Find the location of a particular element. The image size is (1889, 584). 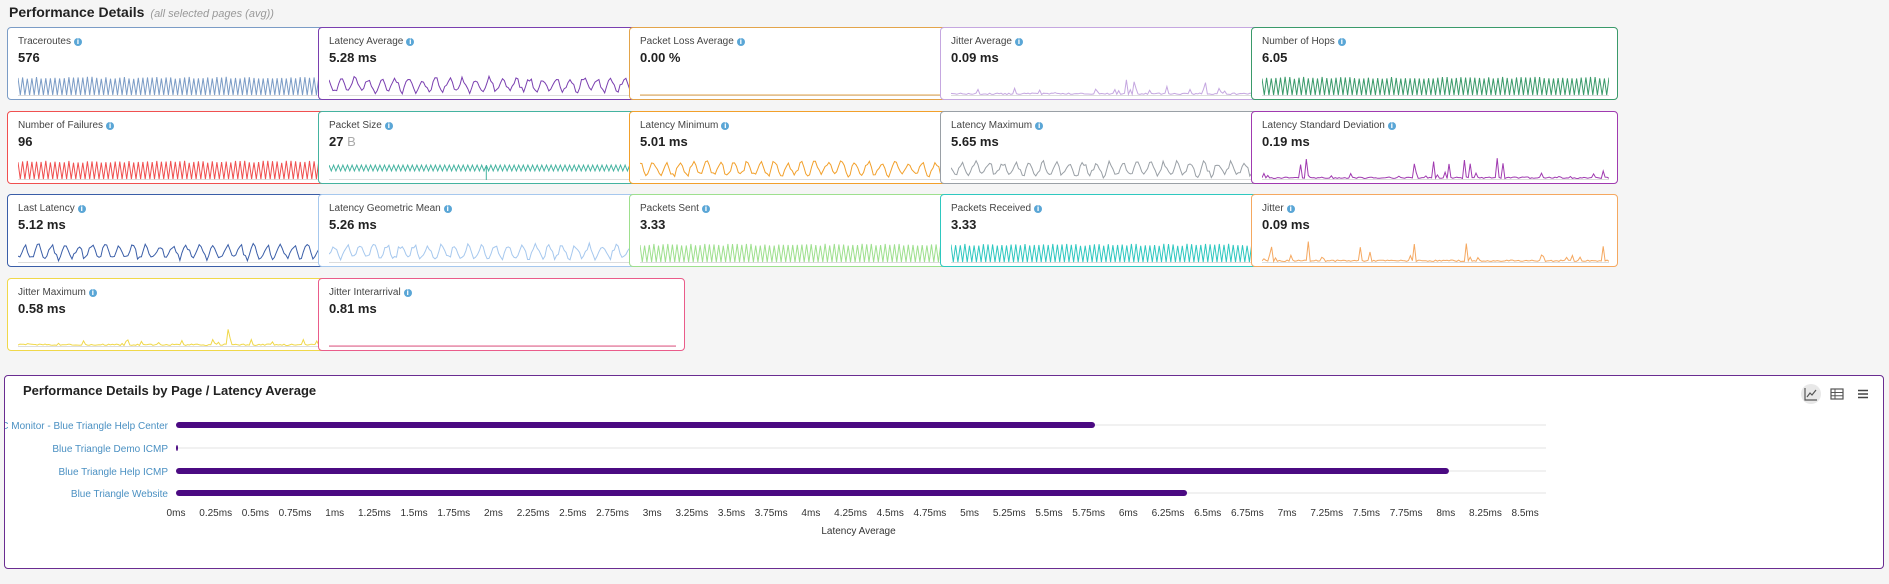

tick-label: 1ms is located at coordinates (334, 513).